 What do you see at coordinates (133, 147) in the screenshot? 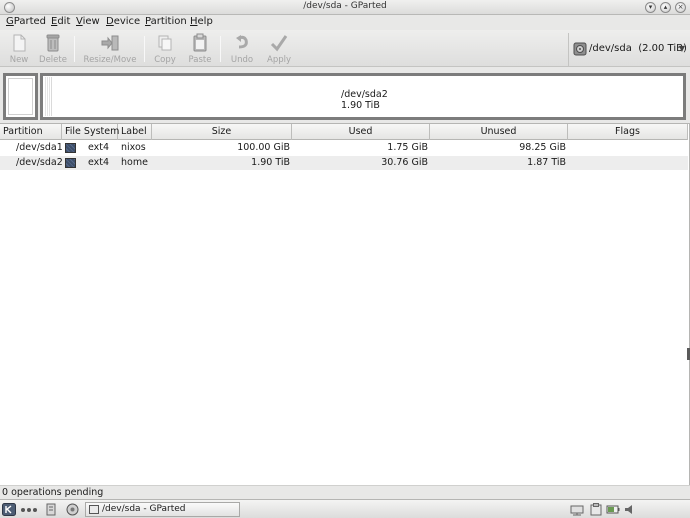
I see `cell-label: nixos` at bounding box center [133, 147].